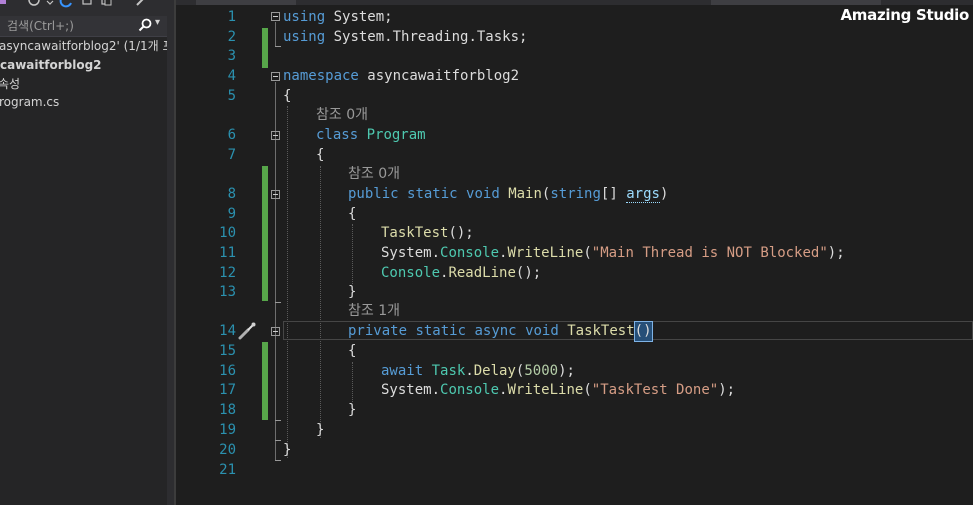 Image resolution: width=973 pixels, height=505 pixels. I want to click on brace: {, so click(352, 214).